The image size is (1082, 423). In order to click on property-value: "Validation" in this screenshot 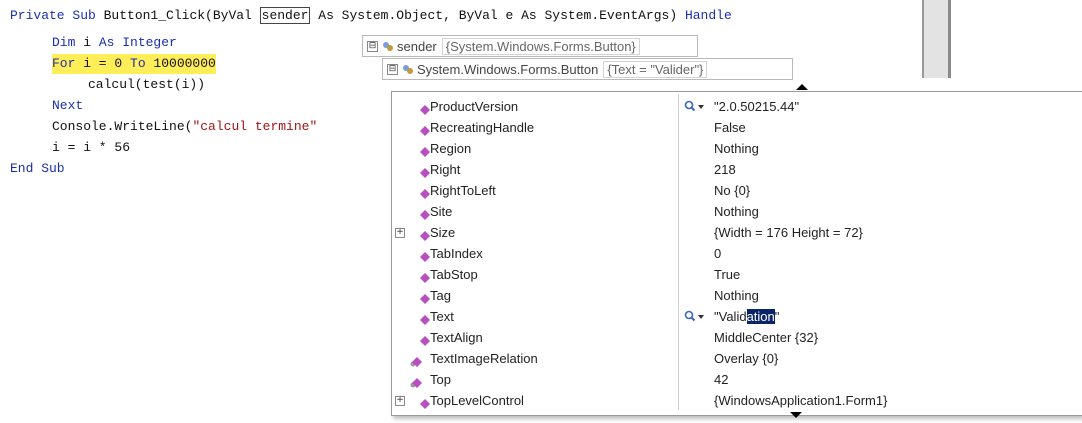, I will do `click(746, 316)`.